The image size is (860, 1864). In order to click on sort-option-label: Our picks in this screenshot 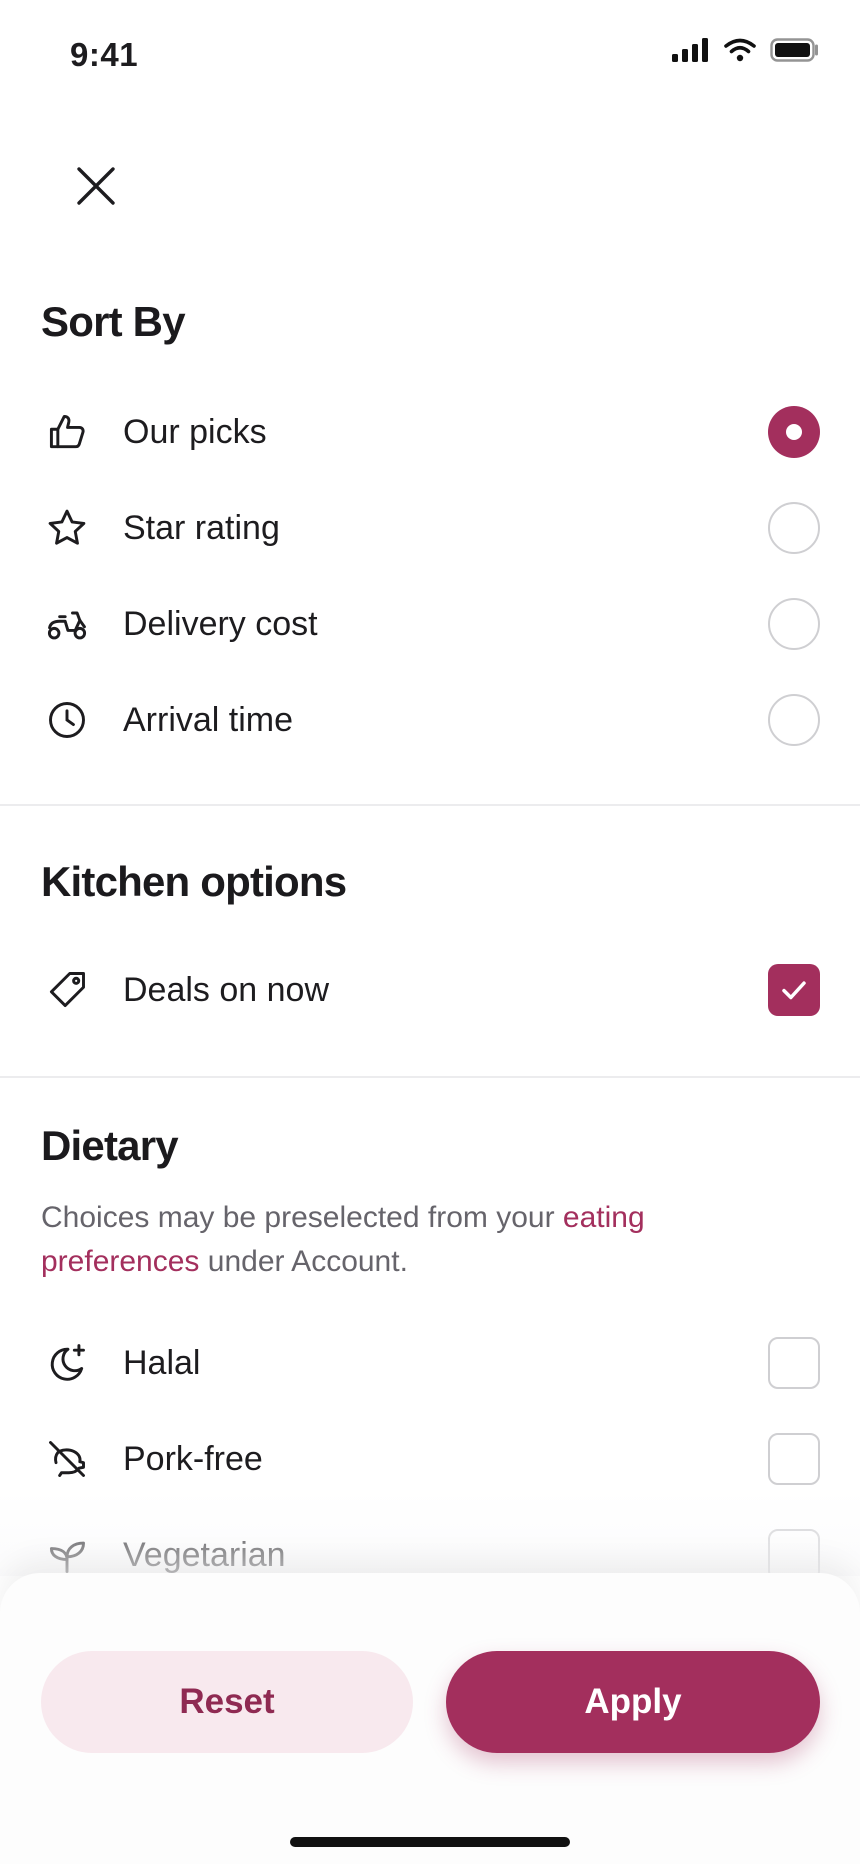, I will do `click(195, 431)`.